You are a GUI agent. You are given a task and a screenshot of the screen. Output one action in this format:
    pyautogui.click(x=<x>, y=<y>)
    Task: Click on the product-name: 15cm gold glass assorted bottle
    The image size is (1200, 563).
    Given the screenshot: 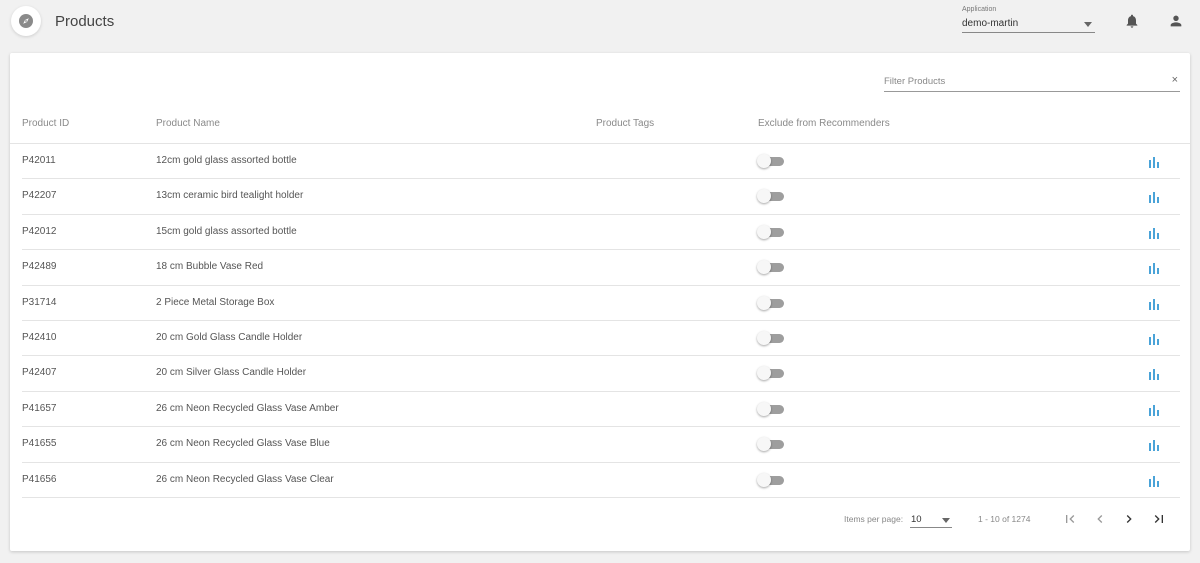 What is the action you would take?
    pyautogui.click(x=226, y=231)
    